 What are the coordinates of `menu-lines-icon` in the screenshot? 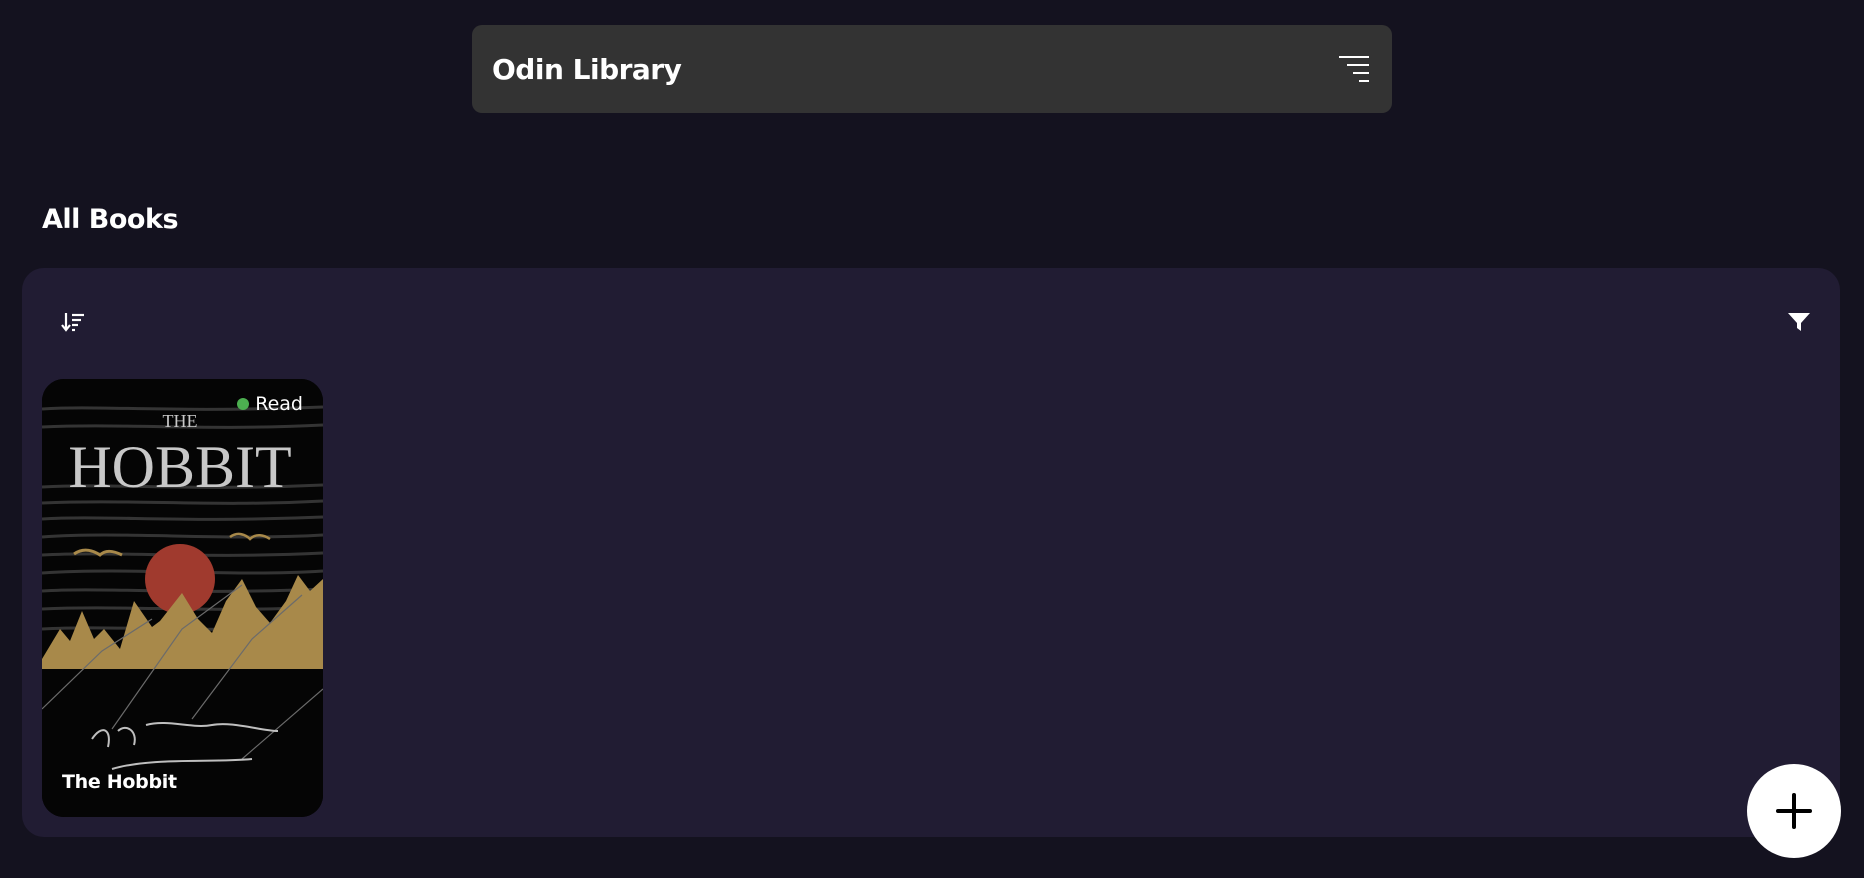 It's located at (1354, 69).